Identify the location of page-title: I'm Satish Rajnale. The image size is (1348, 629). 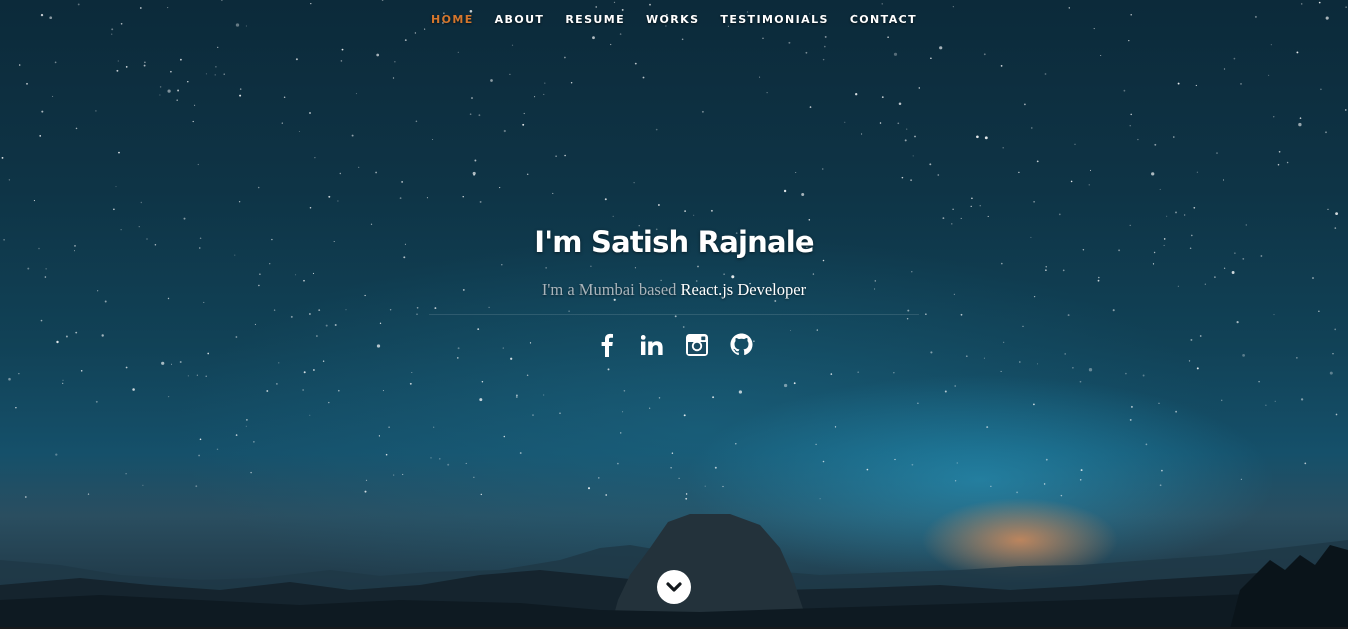
(674, 242).